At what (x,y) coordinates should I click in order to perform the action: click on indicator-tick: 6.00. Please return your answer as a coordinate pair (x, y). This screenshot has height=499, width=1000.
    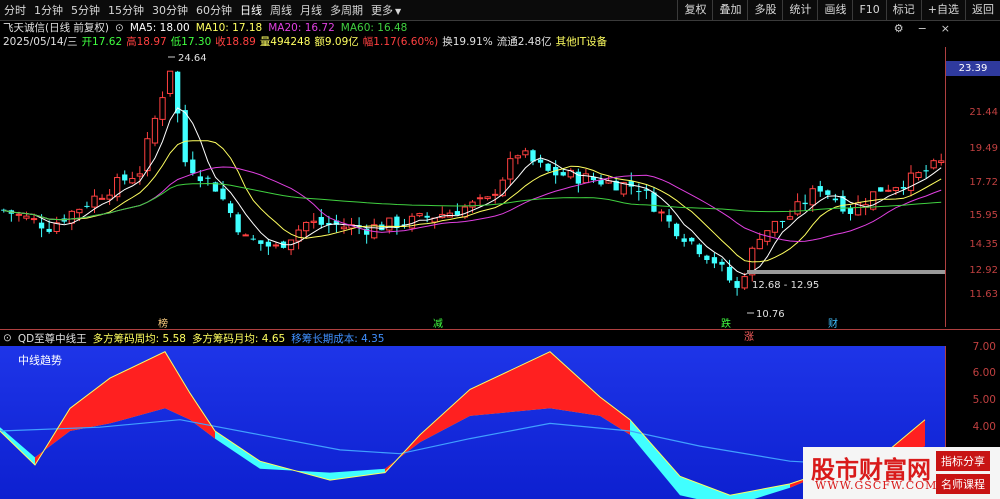
    Looking at the image, I should click on (984, 373).